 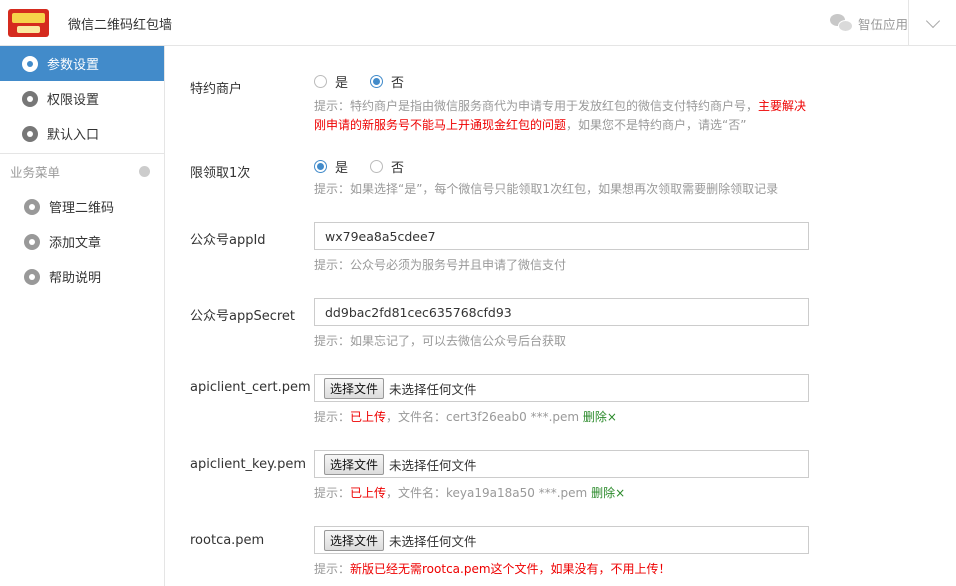 What do you see at coordinates (227, 540) in the screenshot?
I see `field-label: rootca.pem` at bounding box center [227, 540].